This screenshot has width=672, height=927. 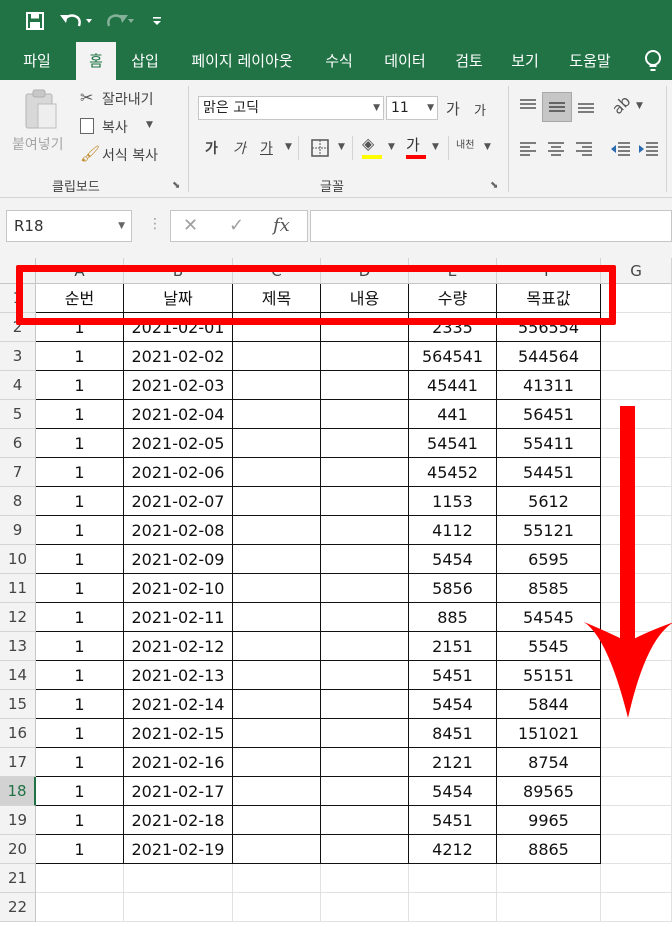 What do you see at coordinates (18, 704) in the screenshot?
I see `row-header-15: 15` at bounding box center [18, 704].